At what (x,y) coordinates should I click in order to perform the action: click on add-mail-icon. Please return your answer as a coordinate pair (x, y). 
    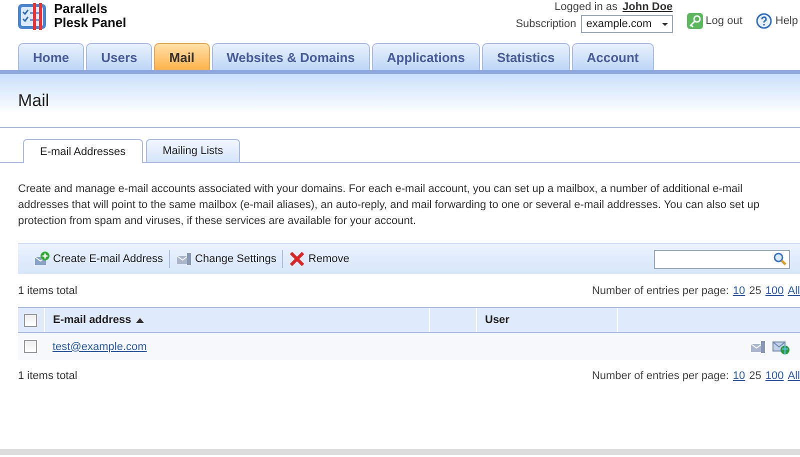
    Looking at the image, I should click on (42, 259).